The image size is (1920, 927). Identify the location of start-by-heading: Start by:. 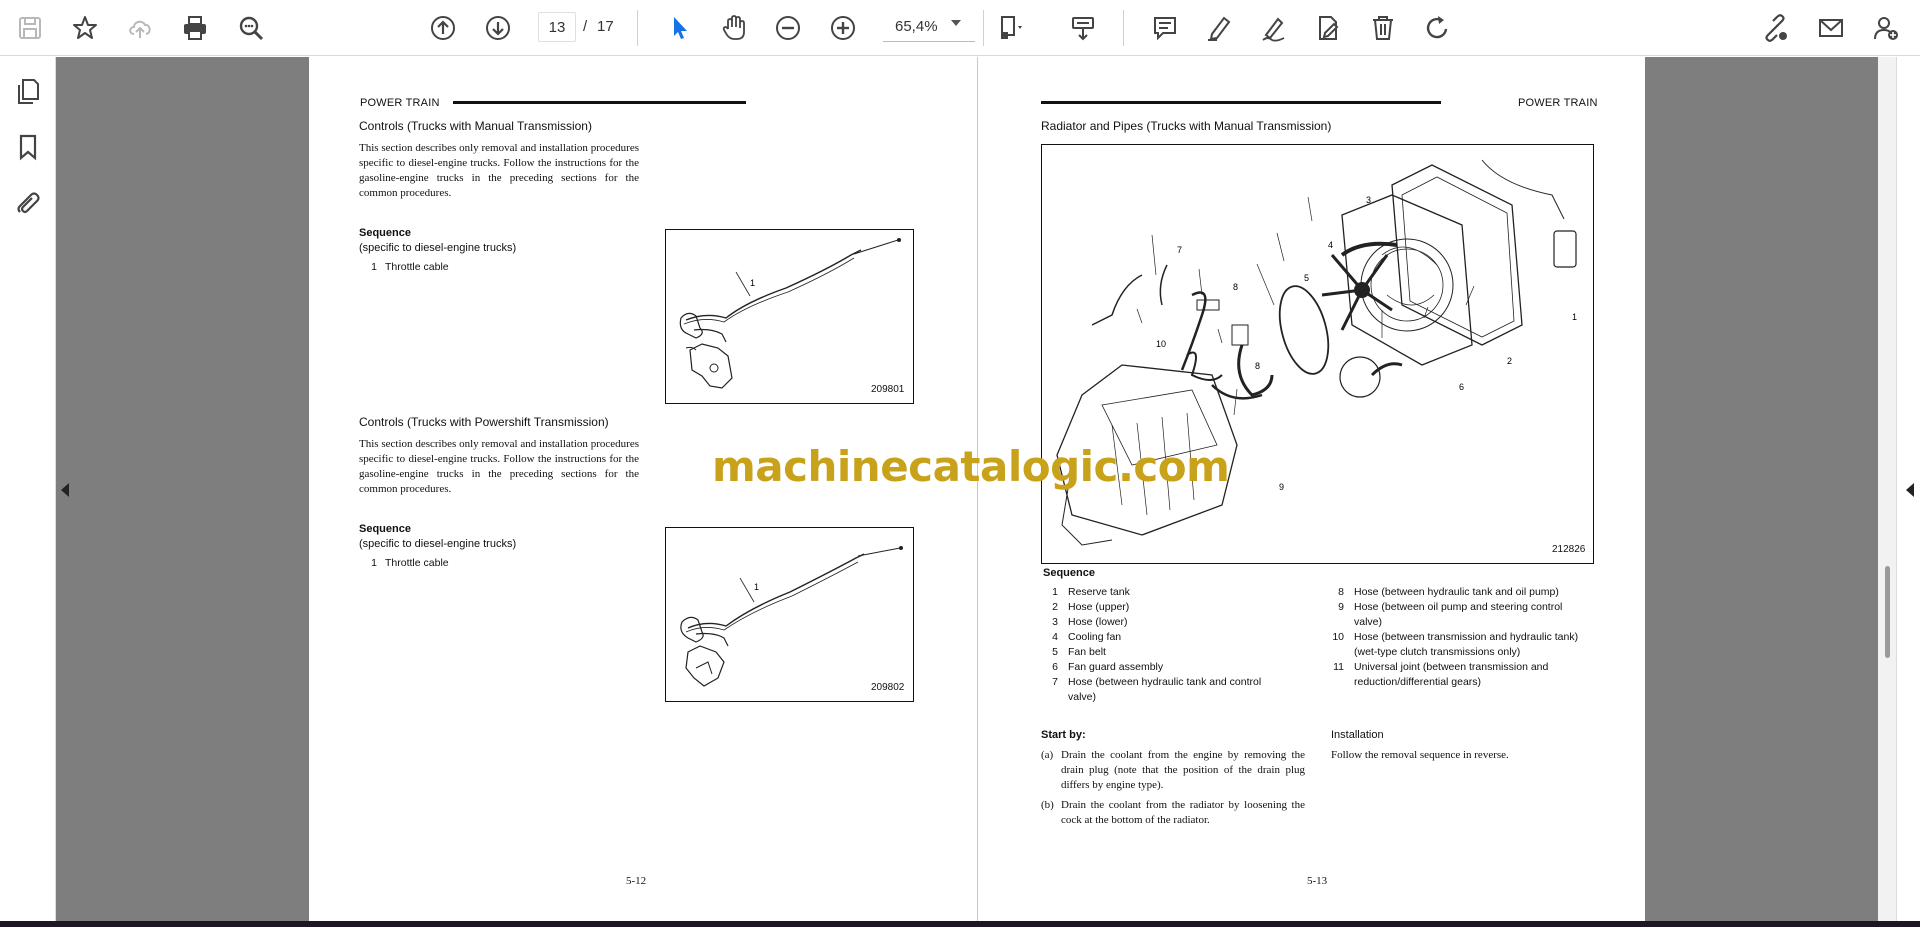
(1063, 735).